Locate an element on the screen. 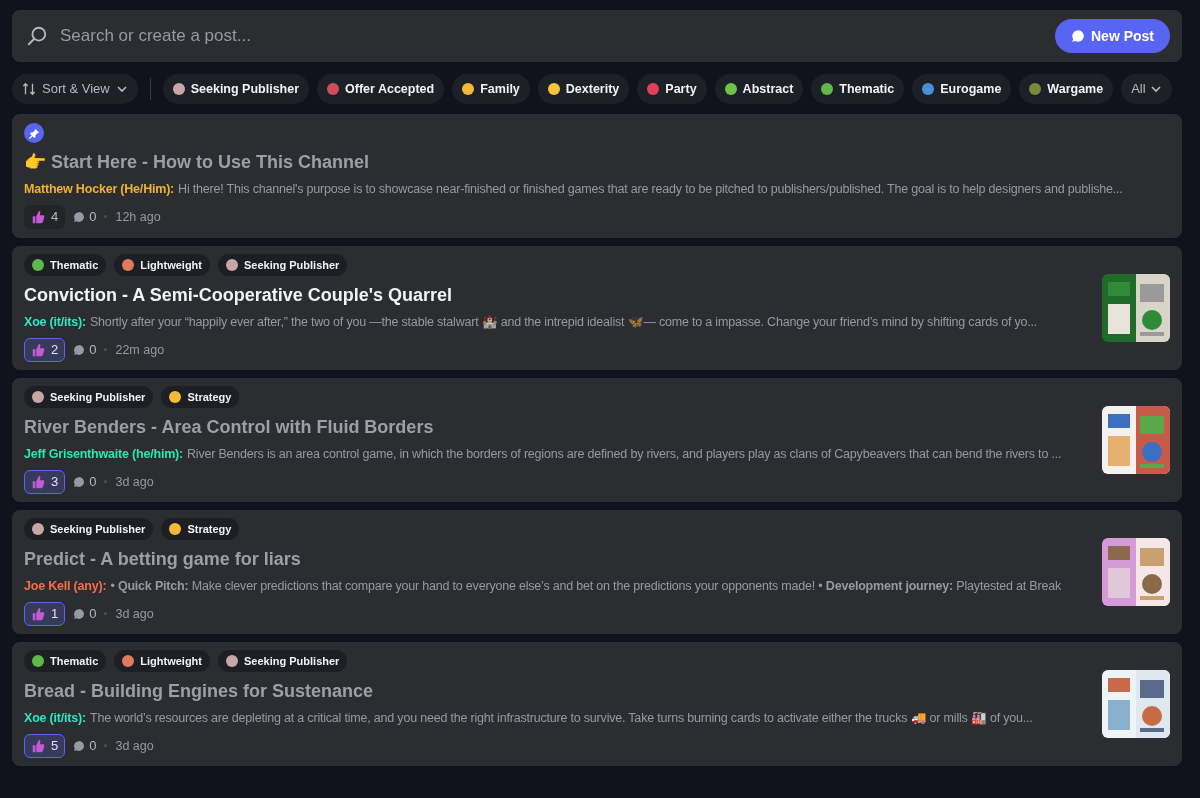  post-title: Bread - Building Engines for Sustenance is located at coordinates (558, 692).